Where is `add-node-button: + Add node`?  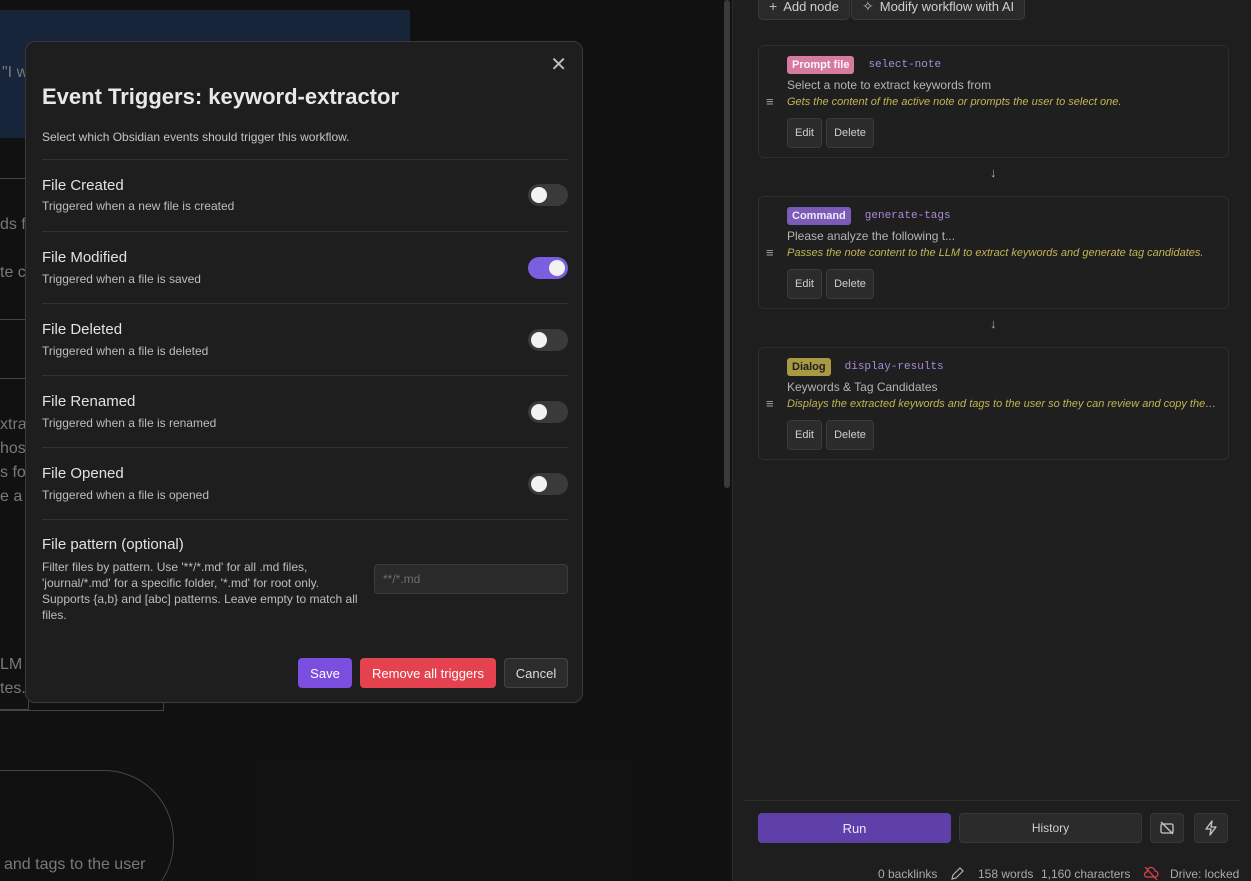 add-node-button: + Add node is located at coordinates (804, 10).